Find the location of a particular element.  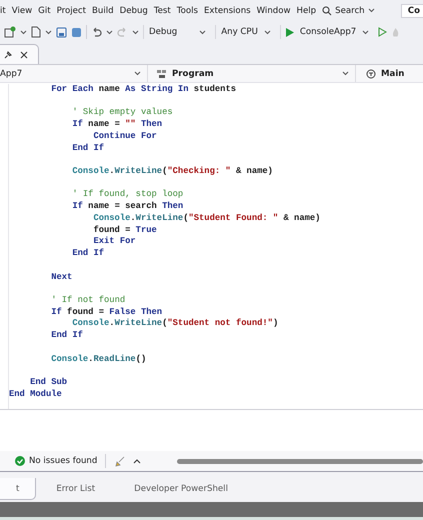

code-line: If found = False Then is located at coordinates (107, 312).